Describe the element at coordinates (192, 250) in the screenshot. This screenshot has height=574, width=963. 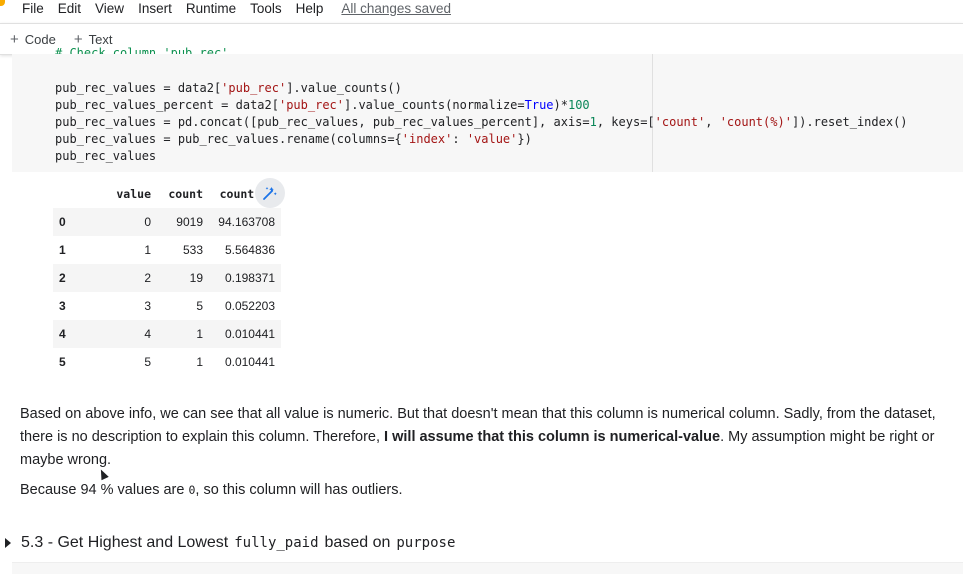
I see `cell-count: 533` at that location.